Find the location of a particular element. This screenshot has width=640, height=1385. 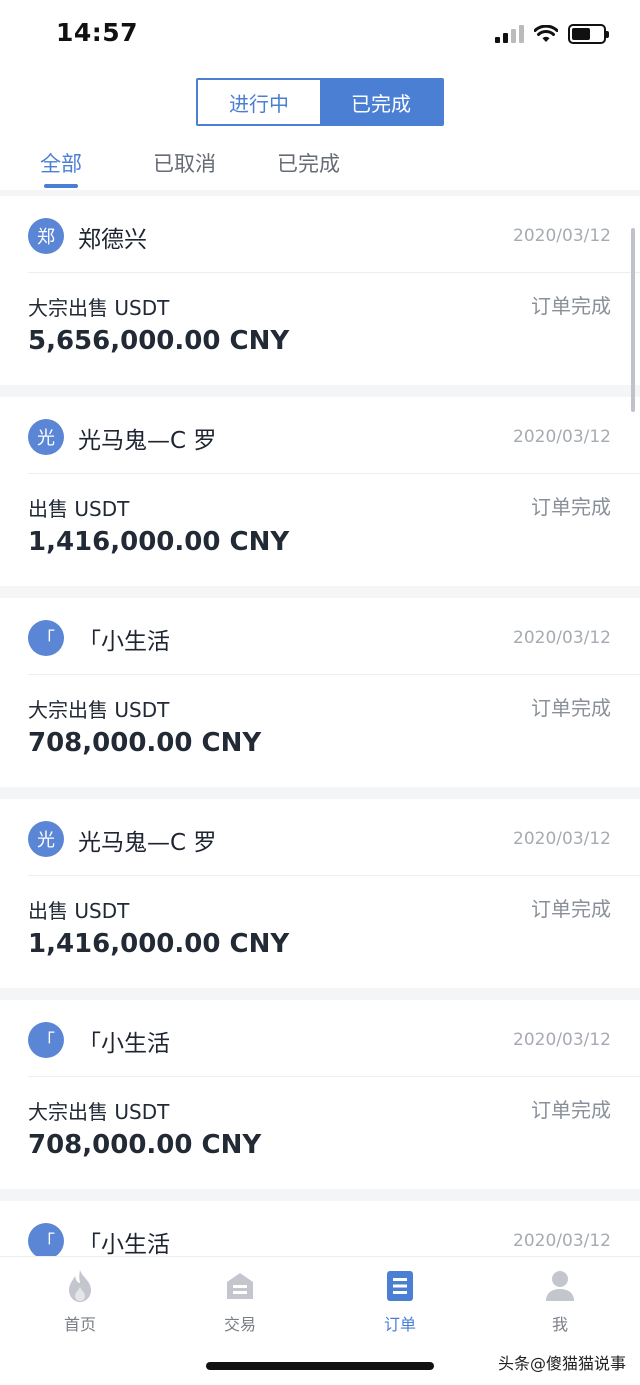

filter-tabs: 全部 已取消 已完成 is located at coordinates (320, 165).